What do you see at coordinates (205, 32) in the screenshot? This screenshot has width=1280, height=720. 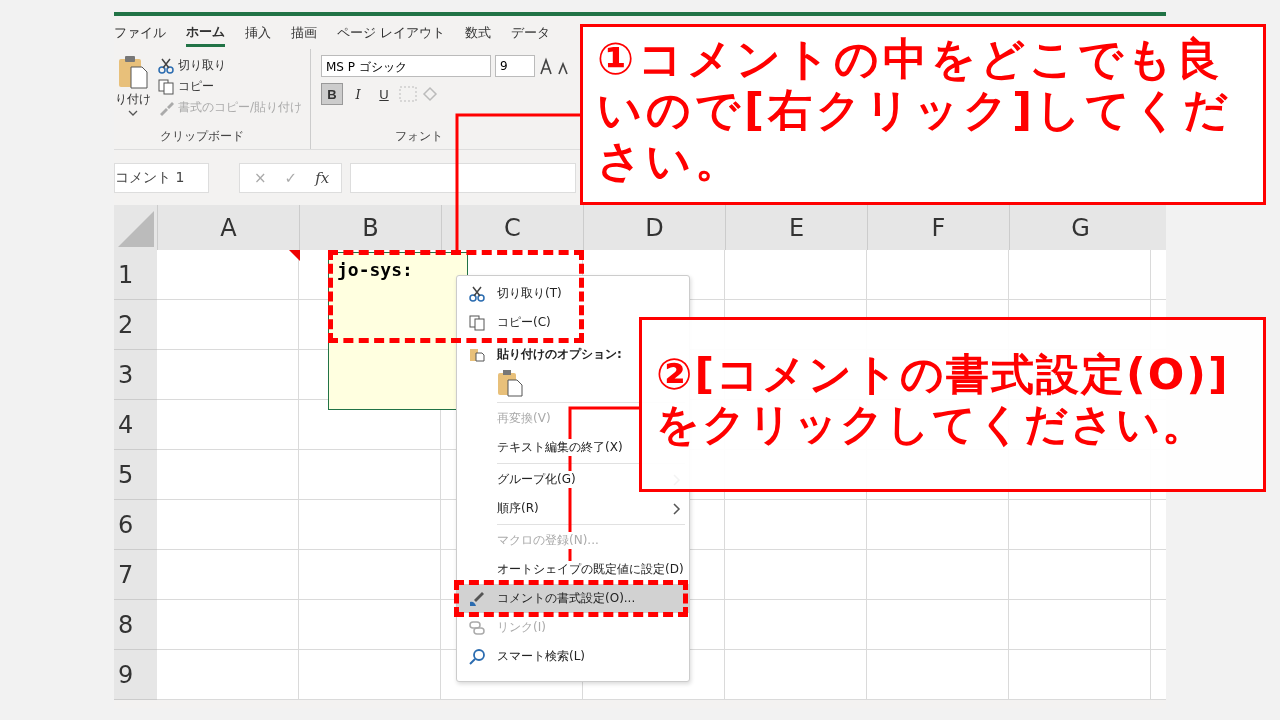 I see `ribbon-tab: ホーム` at bounding box center [205, 32].